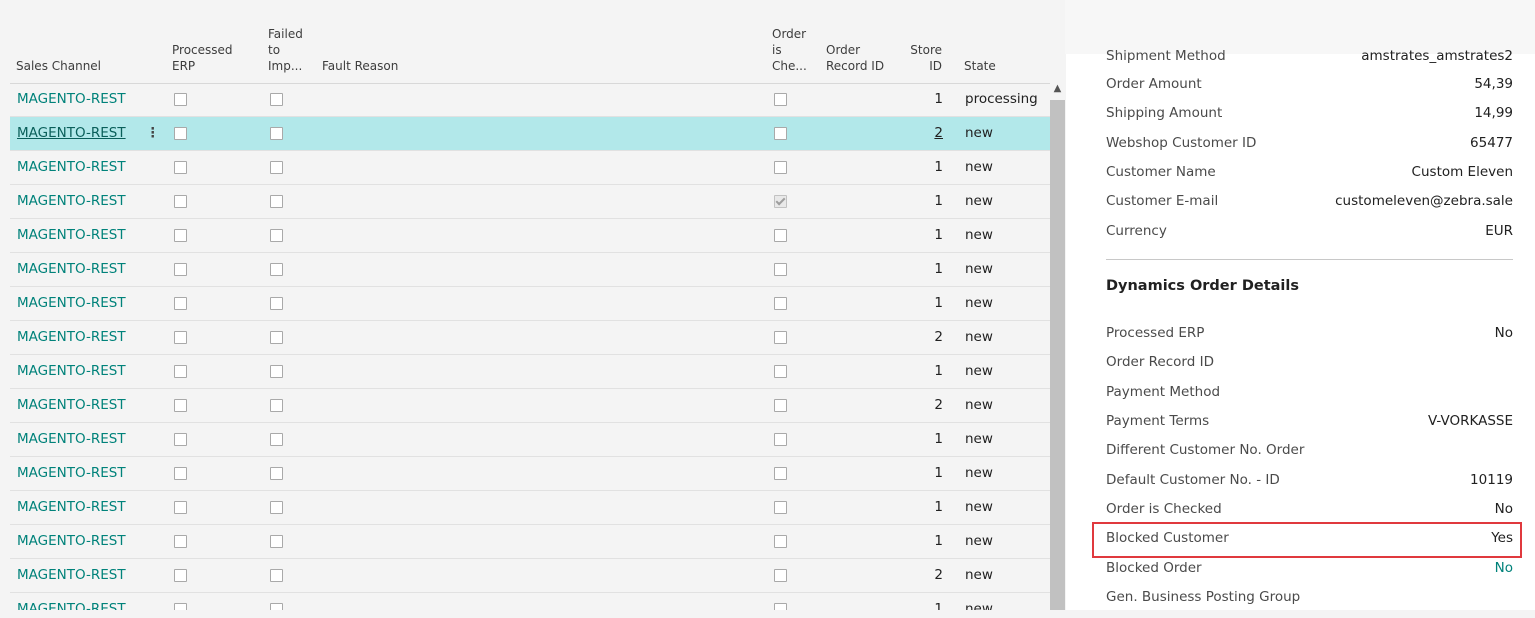 This screenshot has width=1535, height=618. What do you see at coordinates (1424, 201) in the screenshot?
I see `detail-value: customeleven@zebra.sale` at bounding box center [1424, 201].